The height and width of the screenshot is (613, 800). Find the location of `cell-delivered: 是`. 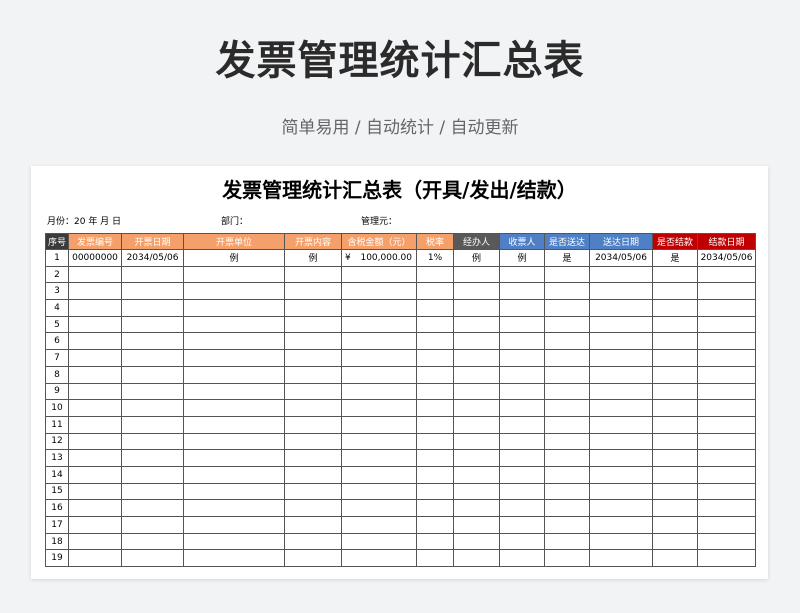

cell-delivered: 是 is located at coordinates (567, 258).